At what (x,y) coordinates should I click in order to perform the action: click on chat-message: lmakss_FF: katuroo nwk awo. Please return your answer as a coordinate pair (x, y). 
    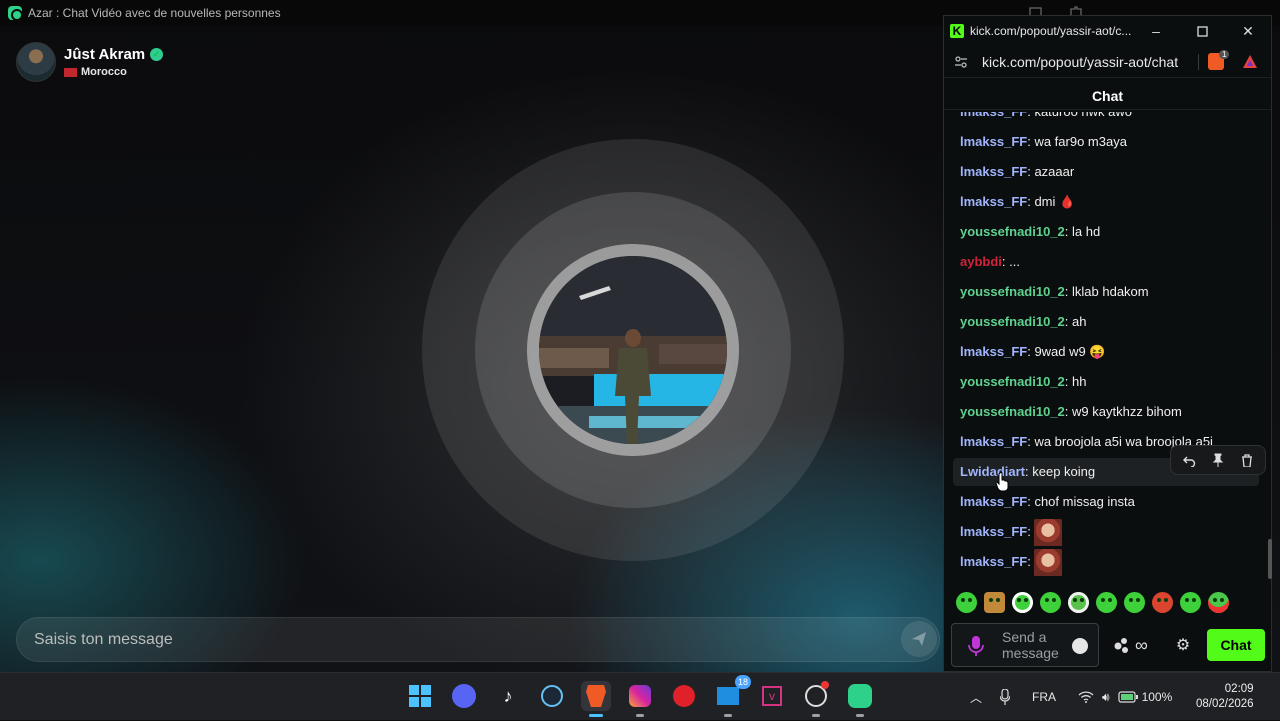
    Looking at the image, I should click on (1106, 119).